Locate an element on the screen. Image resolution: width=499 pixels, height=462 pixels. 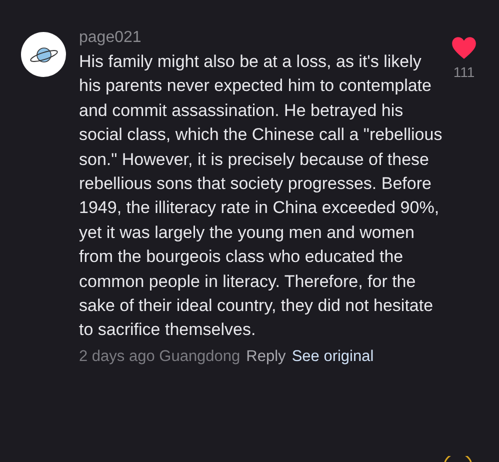
reply-link: Reply is located at coordinates (266, 356).